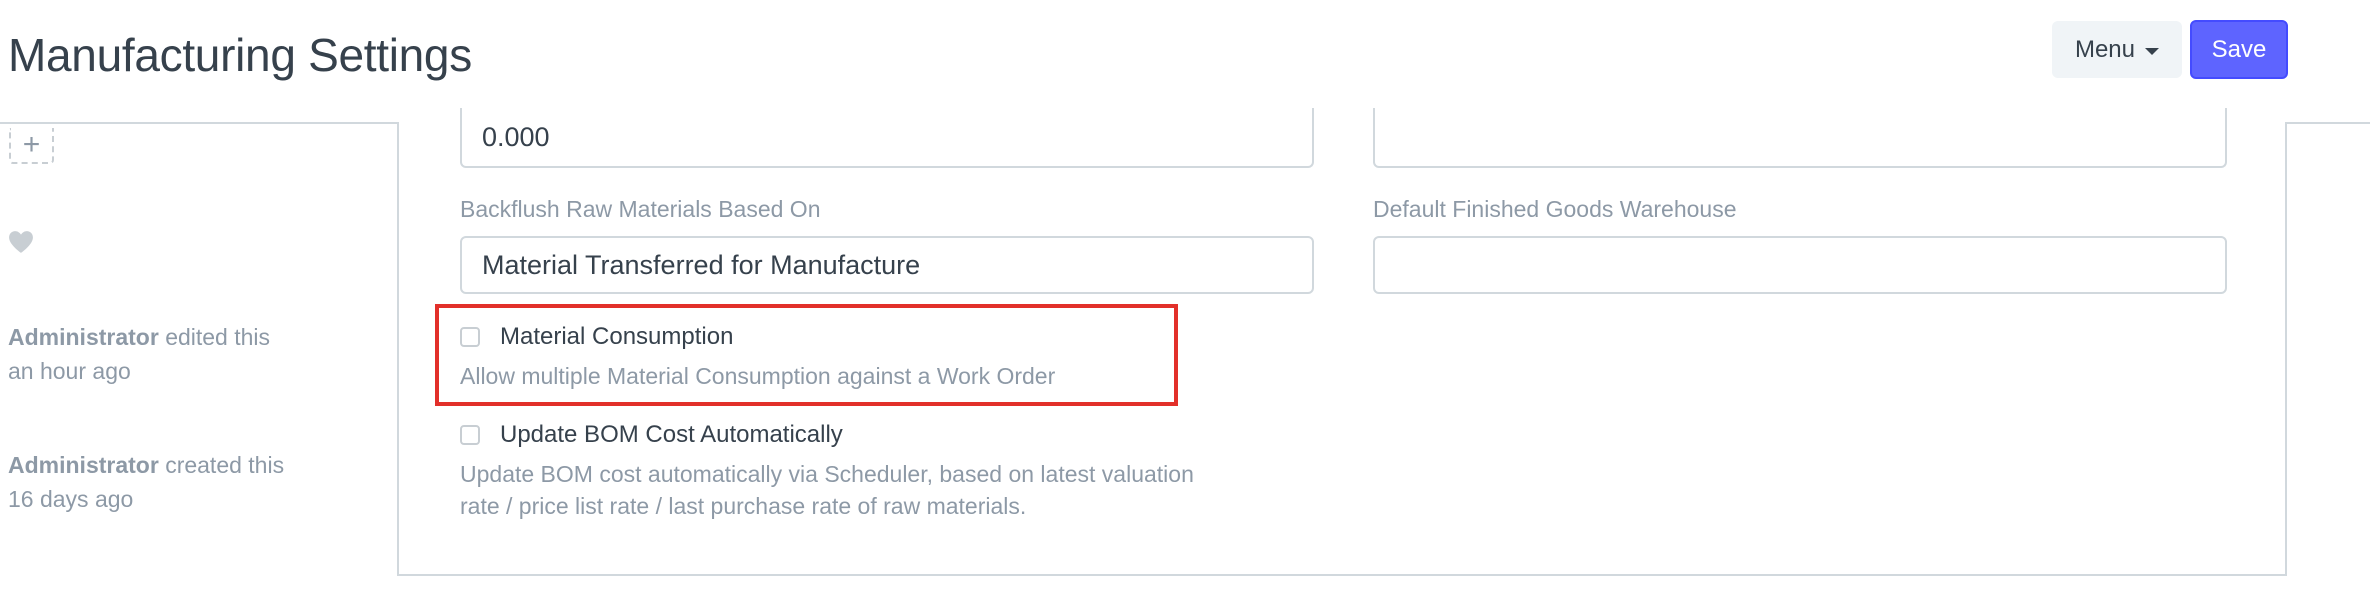 The width and height of the screenshot is (2370, 612). What do you see at coordinates (21, 242) in the screenshot?
I see `heart-icon` at bounding box center [21, 242].